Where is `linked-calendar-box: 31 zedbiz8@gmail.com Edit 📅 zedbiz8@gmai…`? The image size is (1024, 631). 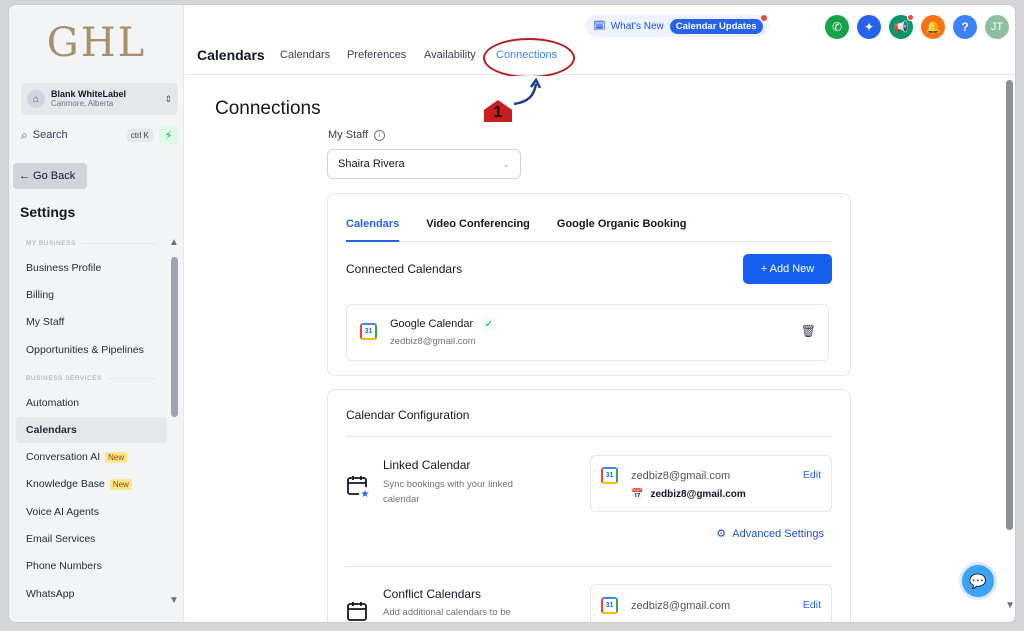 linked-calendar-box: 31 zedbiz8@gmail.com Edit 📅 zedbiz8@gmai… is located at coordinates (711, 483).